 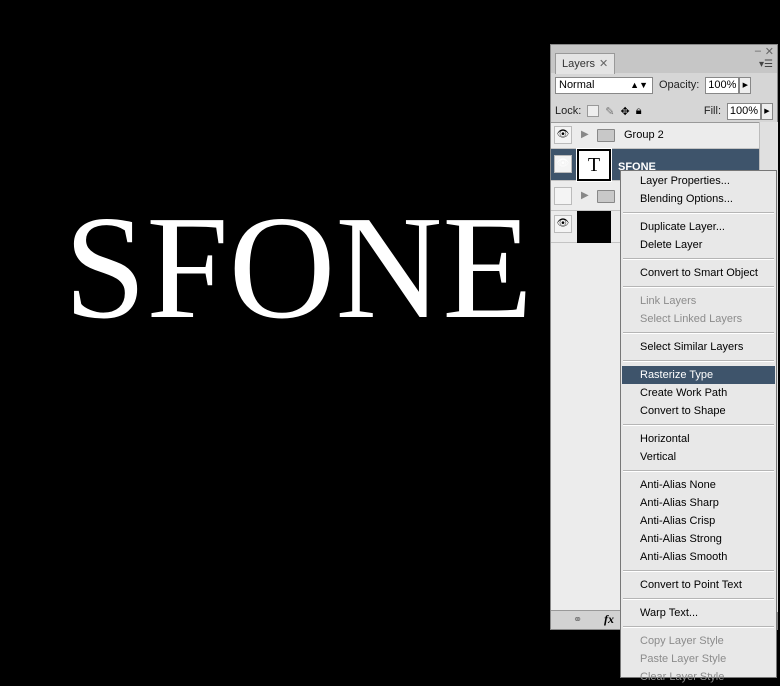 I want to click on lock-brush-icon: ✎, so click(x=609, y=111).